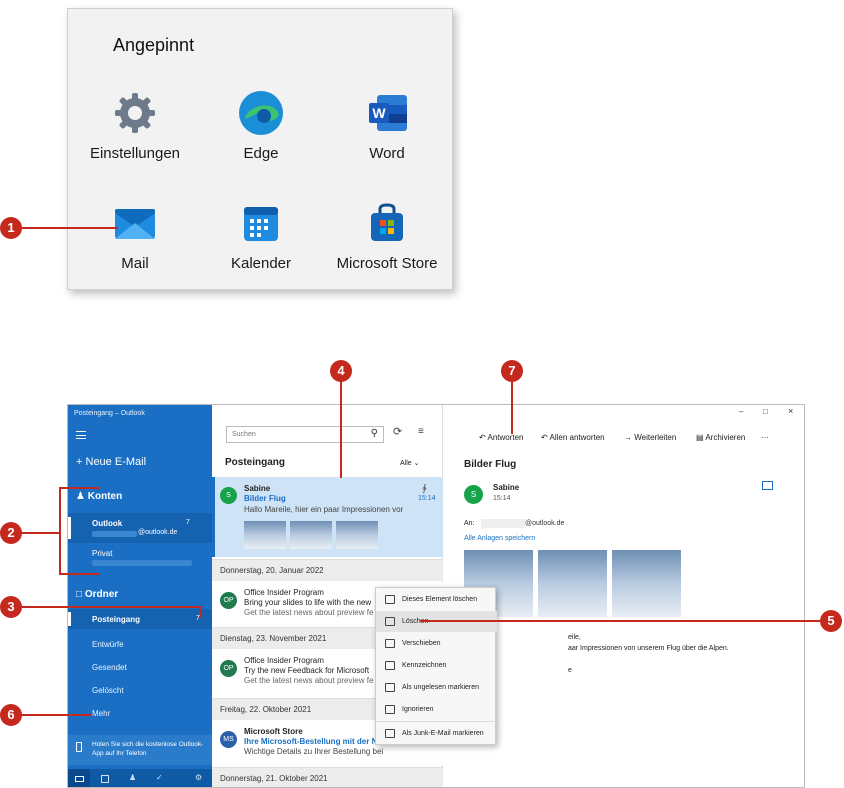  Describe the element at coordinates (79, 747) in the screenshot. I see `phone-icon` at that location.